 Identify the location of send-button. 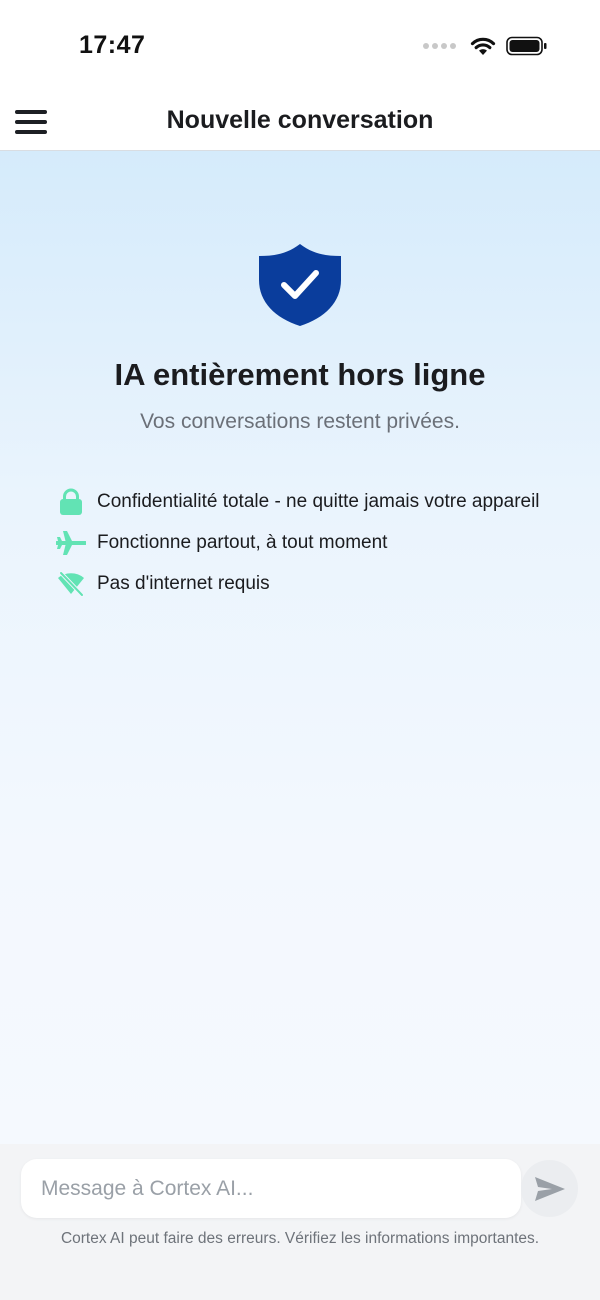
(549, 1188).